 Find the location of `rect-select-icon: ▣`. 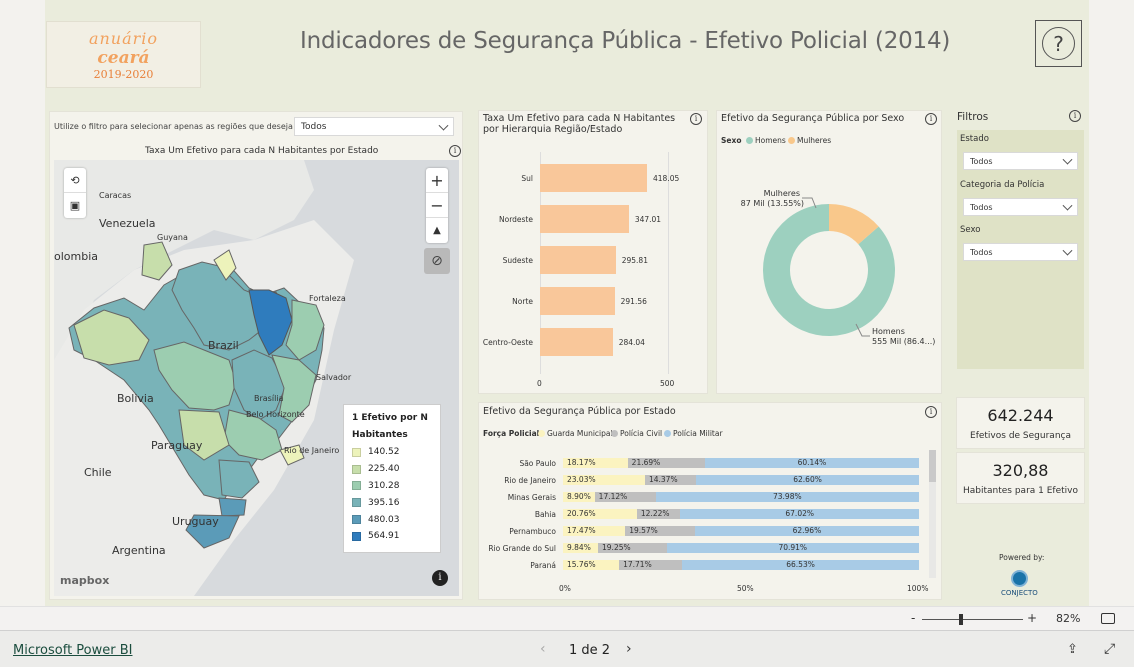

rect-select-icon: ▣ is located at coordinates (75, 205).